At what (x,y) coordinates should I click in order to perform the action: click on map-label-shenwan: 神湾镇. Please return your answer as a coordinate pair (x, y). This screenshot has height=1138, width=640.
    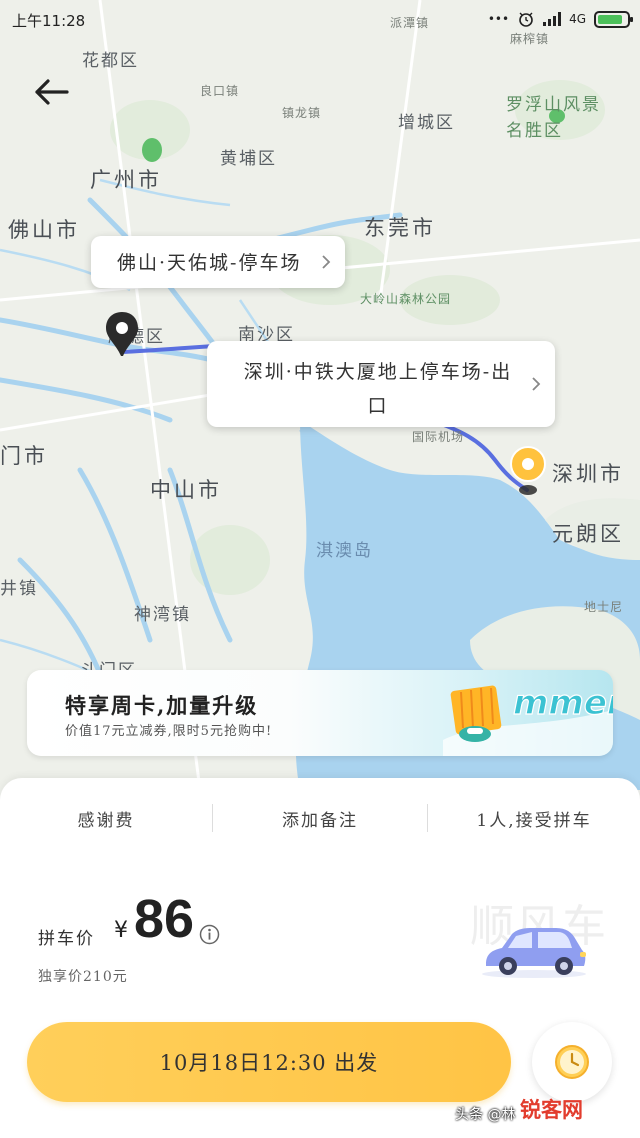
    Looking at the image, I should click on (162, 615).